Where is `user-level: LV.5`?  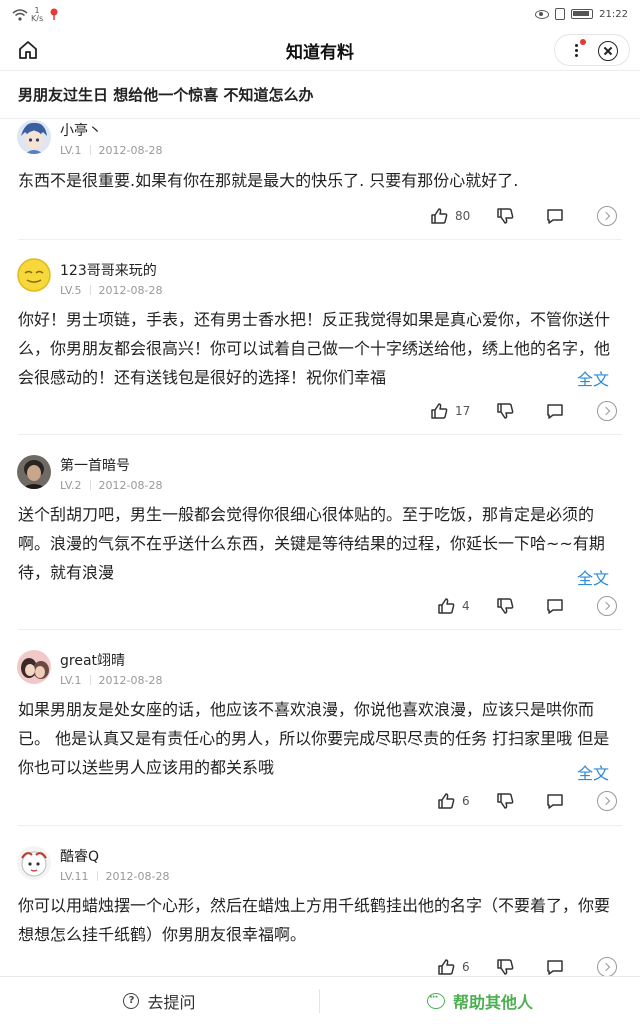
user-level: LV.5 is located at coordinates (71, 290).